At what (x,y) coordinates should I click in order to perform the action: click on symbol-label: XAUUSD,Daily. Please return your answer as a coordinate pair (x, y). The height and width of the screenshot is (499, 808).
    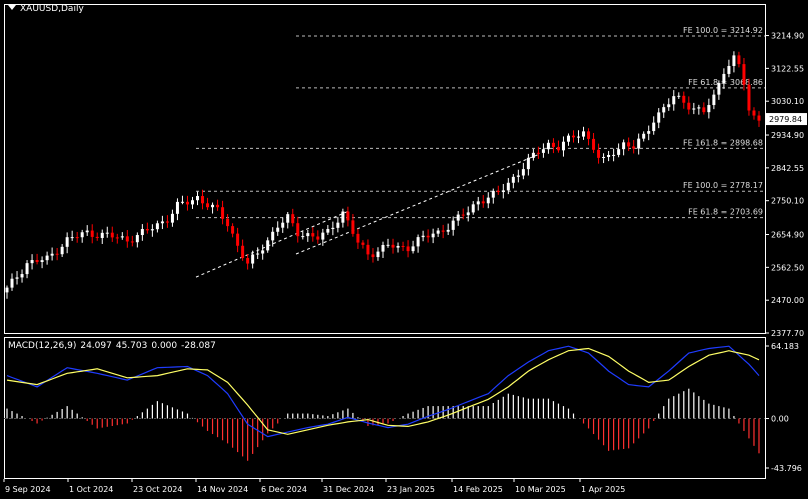
    Looking at the image, I should click on (46, 9).